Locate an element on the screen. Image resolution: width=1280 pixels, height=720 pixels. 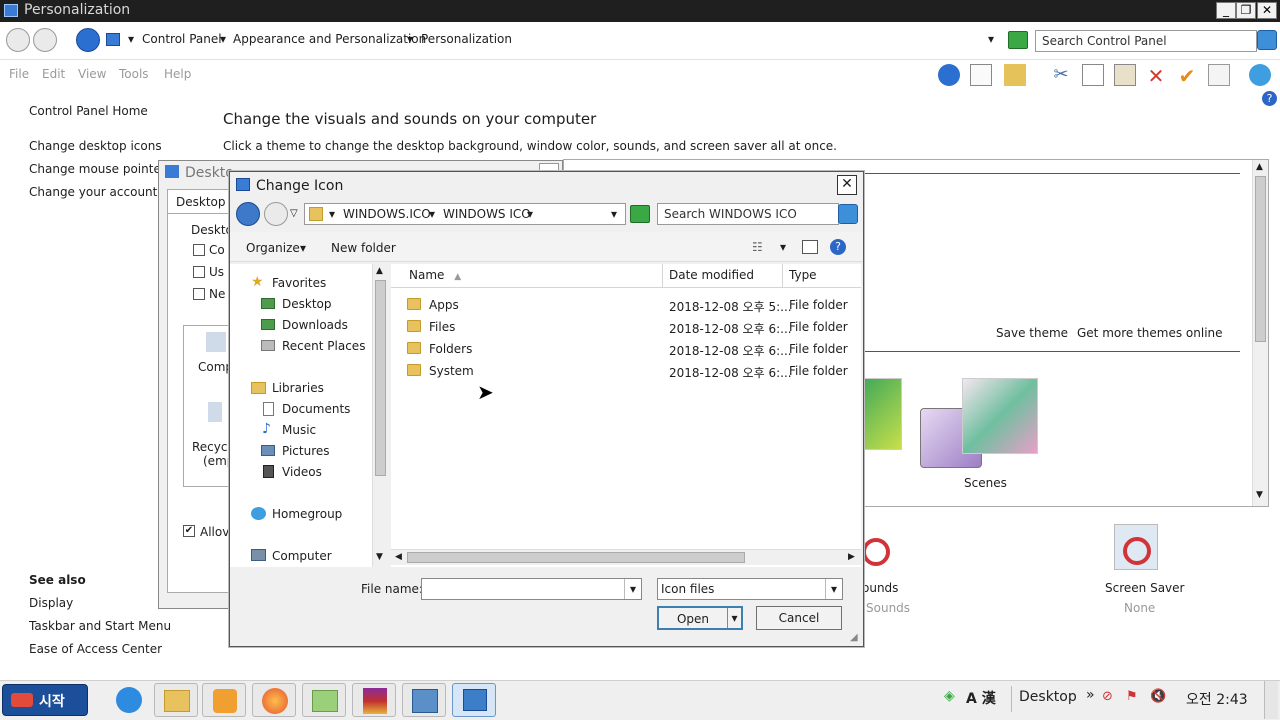
new-folder-button: New folder is located at coordinates (363, 248).